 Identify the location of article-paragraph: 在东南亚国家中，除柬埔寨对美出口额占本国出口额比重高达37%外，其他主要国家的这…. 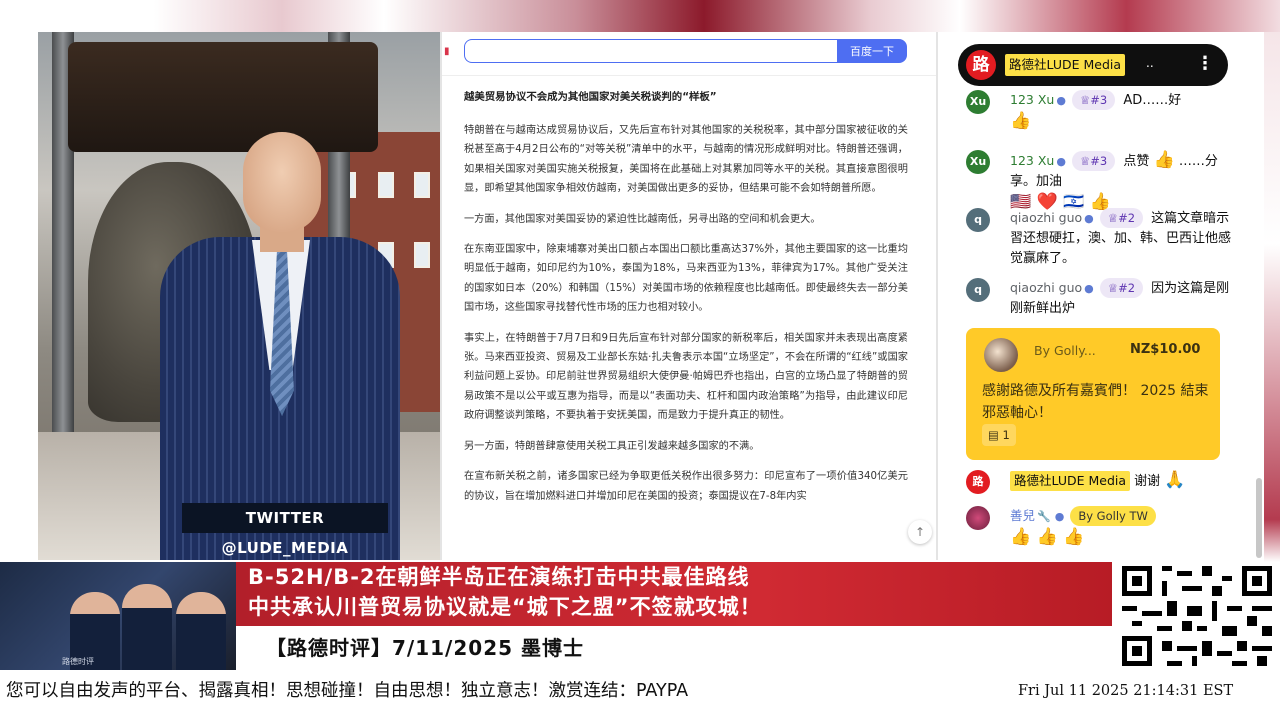
(686, 279).